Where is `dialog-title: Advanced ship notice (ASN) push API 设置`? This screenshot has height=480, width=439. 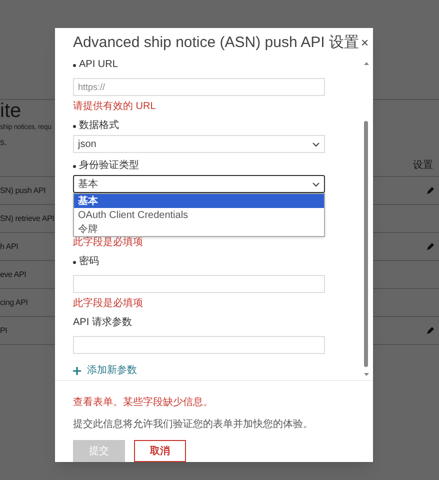 dialog-title: Advanced ship notice (ASN) push API 设置 is located at coordinates (216, 42).